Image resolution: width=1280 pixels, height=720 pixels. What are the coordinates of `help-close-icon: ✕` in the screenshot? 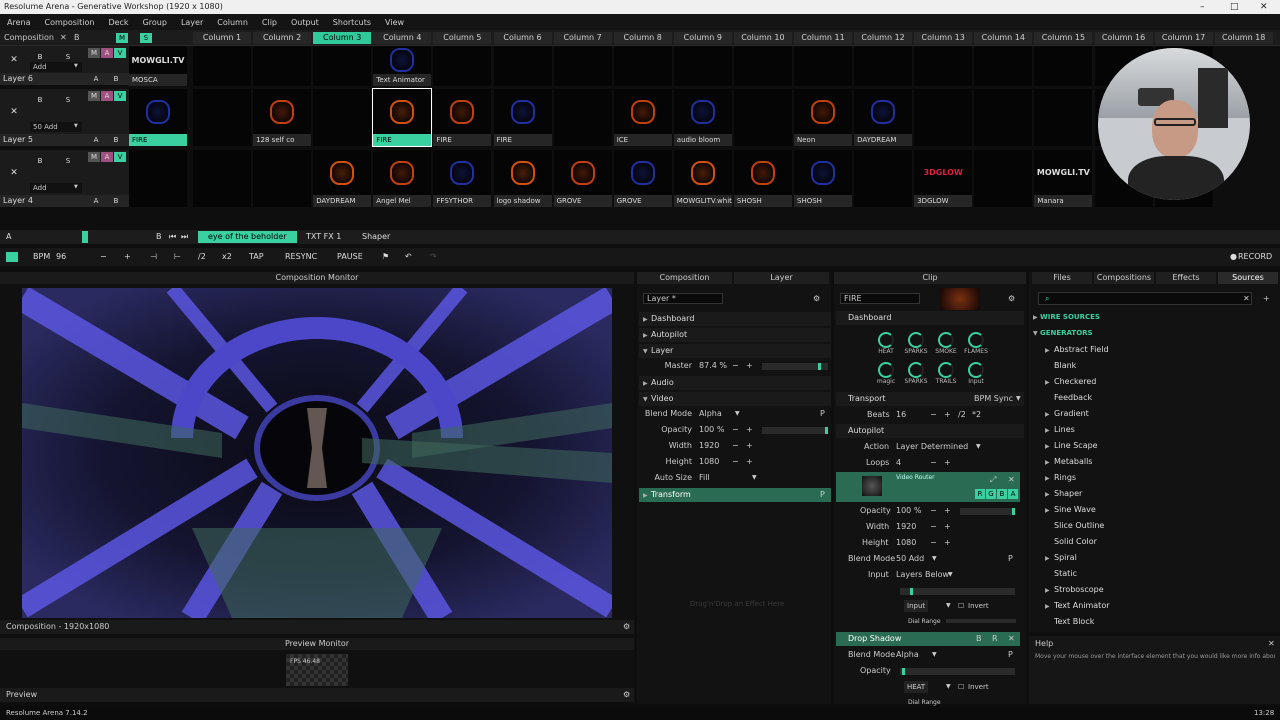 It's located at (1271, 644).